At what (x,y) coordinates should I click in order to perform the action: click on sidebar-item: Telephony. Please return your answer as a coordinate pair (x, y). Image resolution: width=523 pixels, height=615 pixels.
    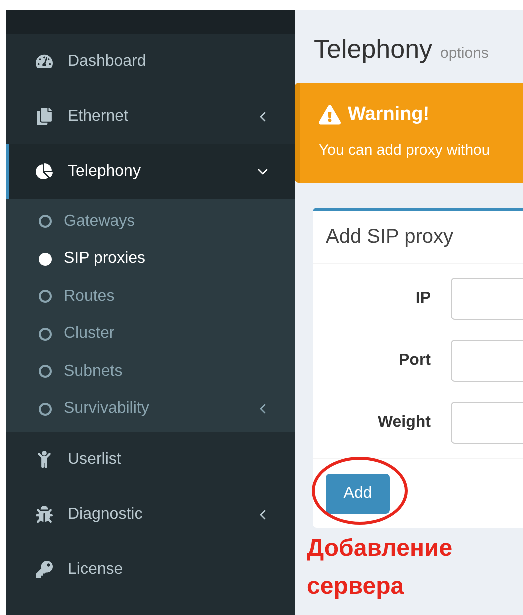
    Looking at the image, I should click on (150, 171).